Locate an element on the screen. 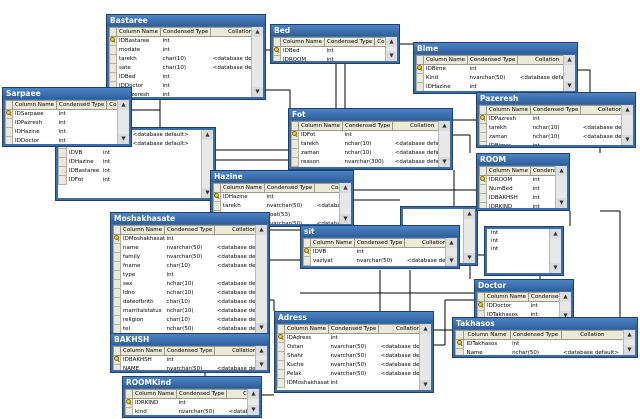 The image size is (640, 419). table-title-bed: Bed is located at coordinates (335, 30).